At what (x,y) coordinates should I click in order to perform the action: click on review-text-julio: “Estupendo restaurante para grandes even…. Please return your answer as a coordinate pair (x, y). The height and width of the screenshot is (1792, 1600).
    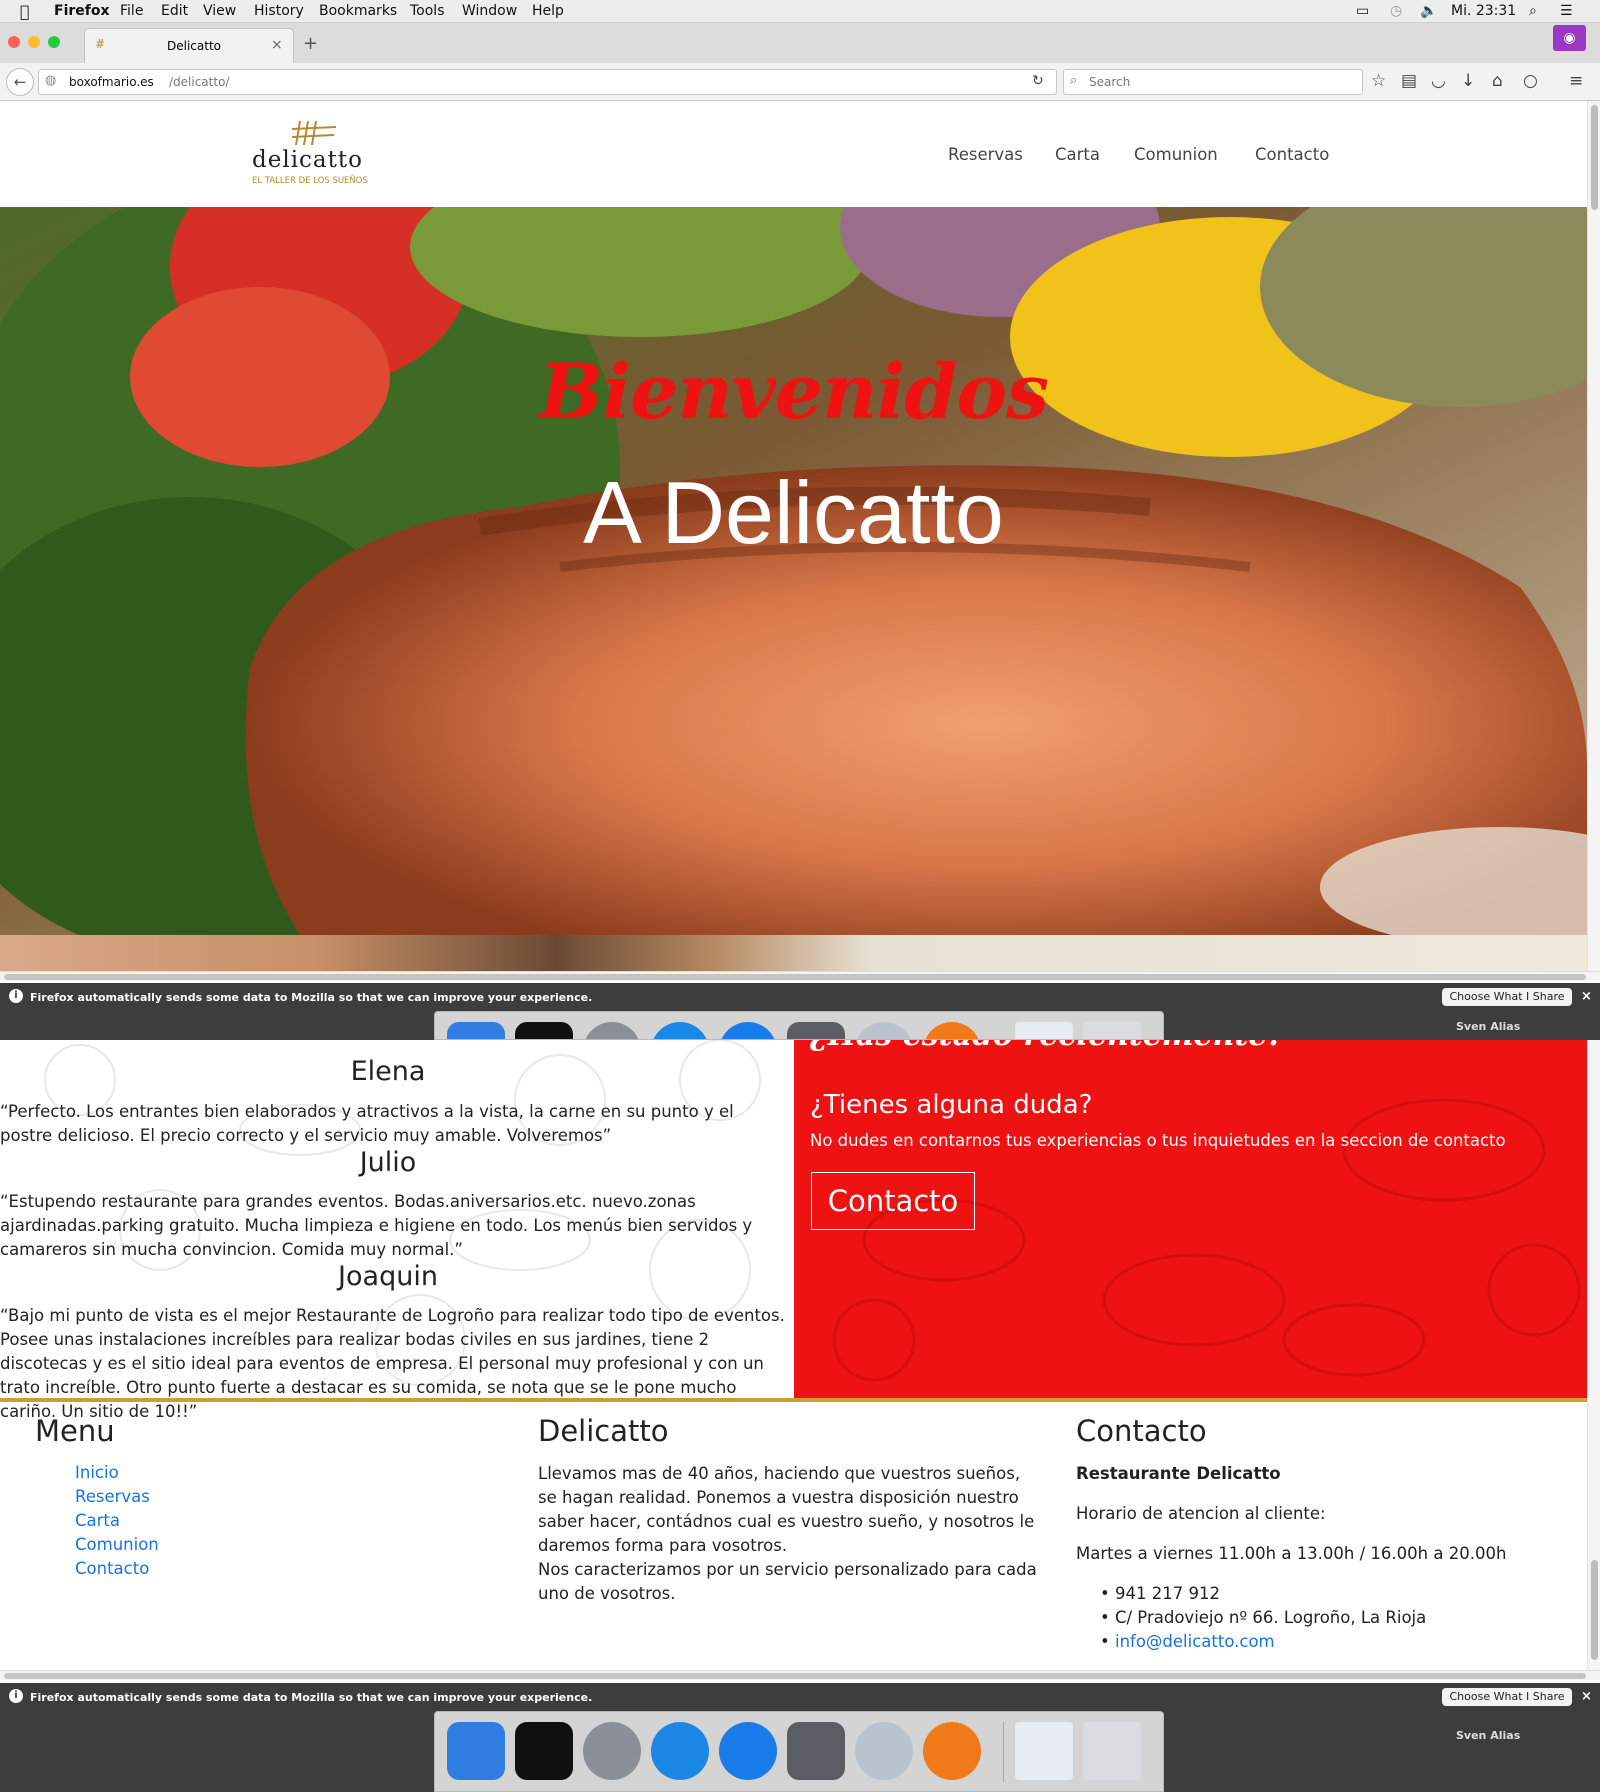
    Looking at the image, I should click on (376, 1225).